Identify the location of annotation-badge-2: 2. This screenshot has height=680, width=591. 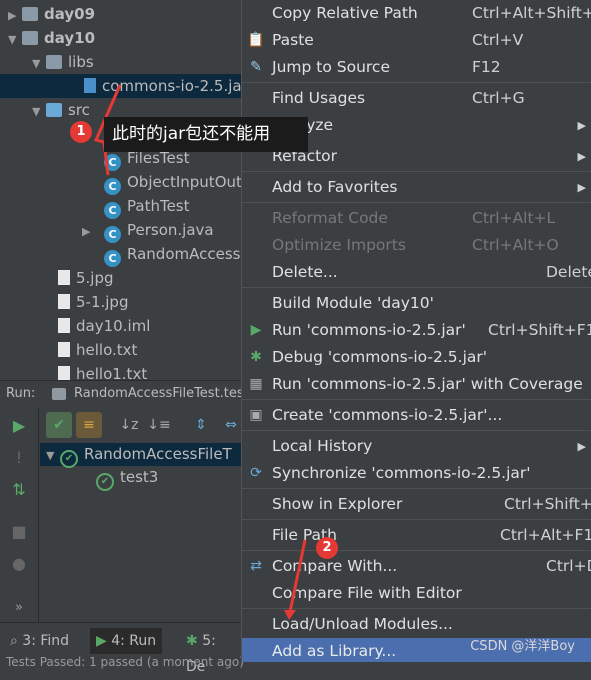
(327, 548).